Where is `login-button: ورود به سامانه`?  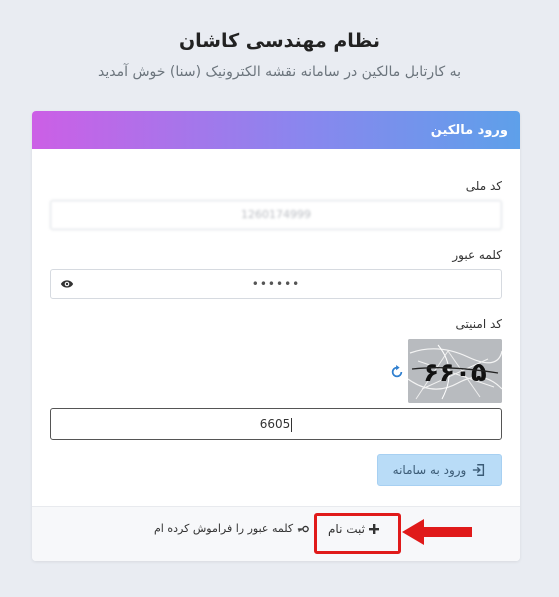 login-button: ورود به سامانه is located at coordinates (439, 470).